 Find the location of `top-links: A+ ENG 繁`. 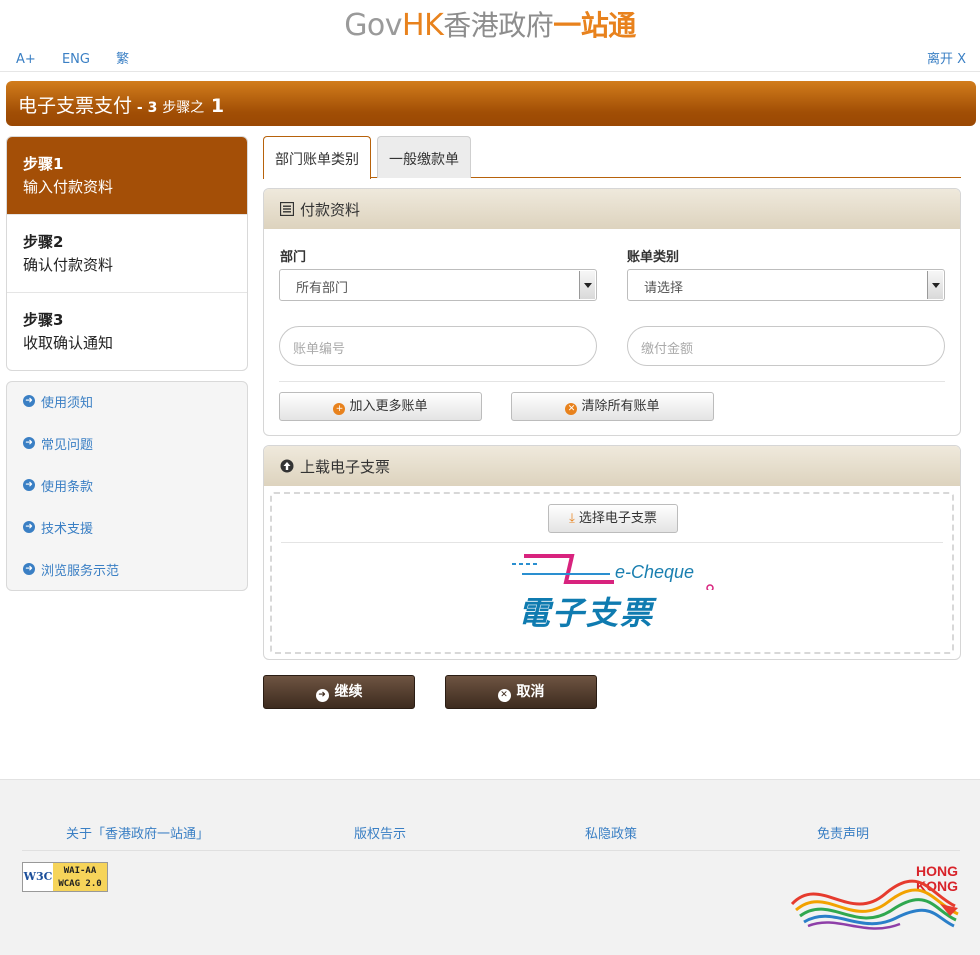

top-links: A+ ENG 繁 is located at coordinates (83, 57).